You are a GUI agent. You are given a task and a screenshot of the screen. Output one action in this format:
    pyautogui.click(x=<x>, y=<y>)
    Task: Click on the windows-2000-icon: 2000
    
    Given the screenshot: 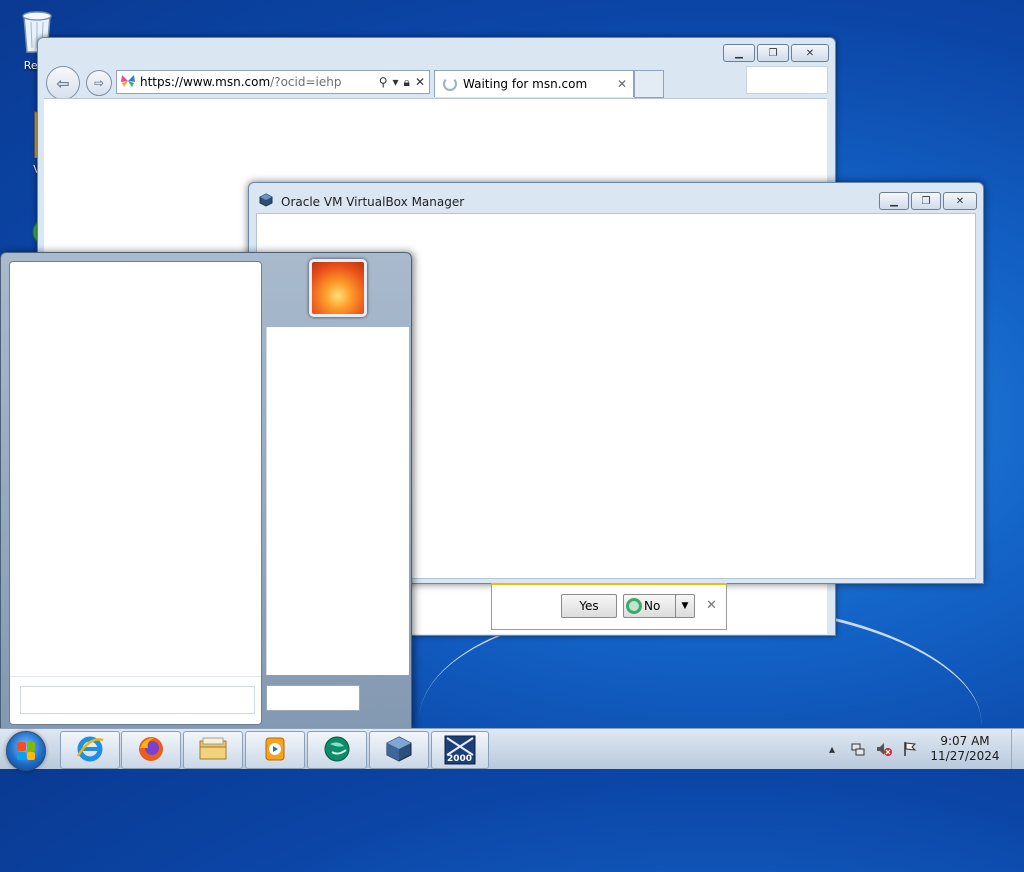 What is the action you would take?
    pyautogui.click(x=460, y=750)
    